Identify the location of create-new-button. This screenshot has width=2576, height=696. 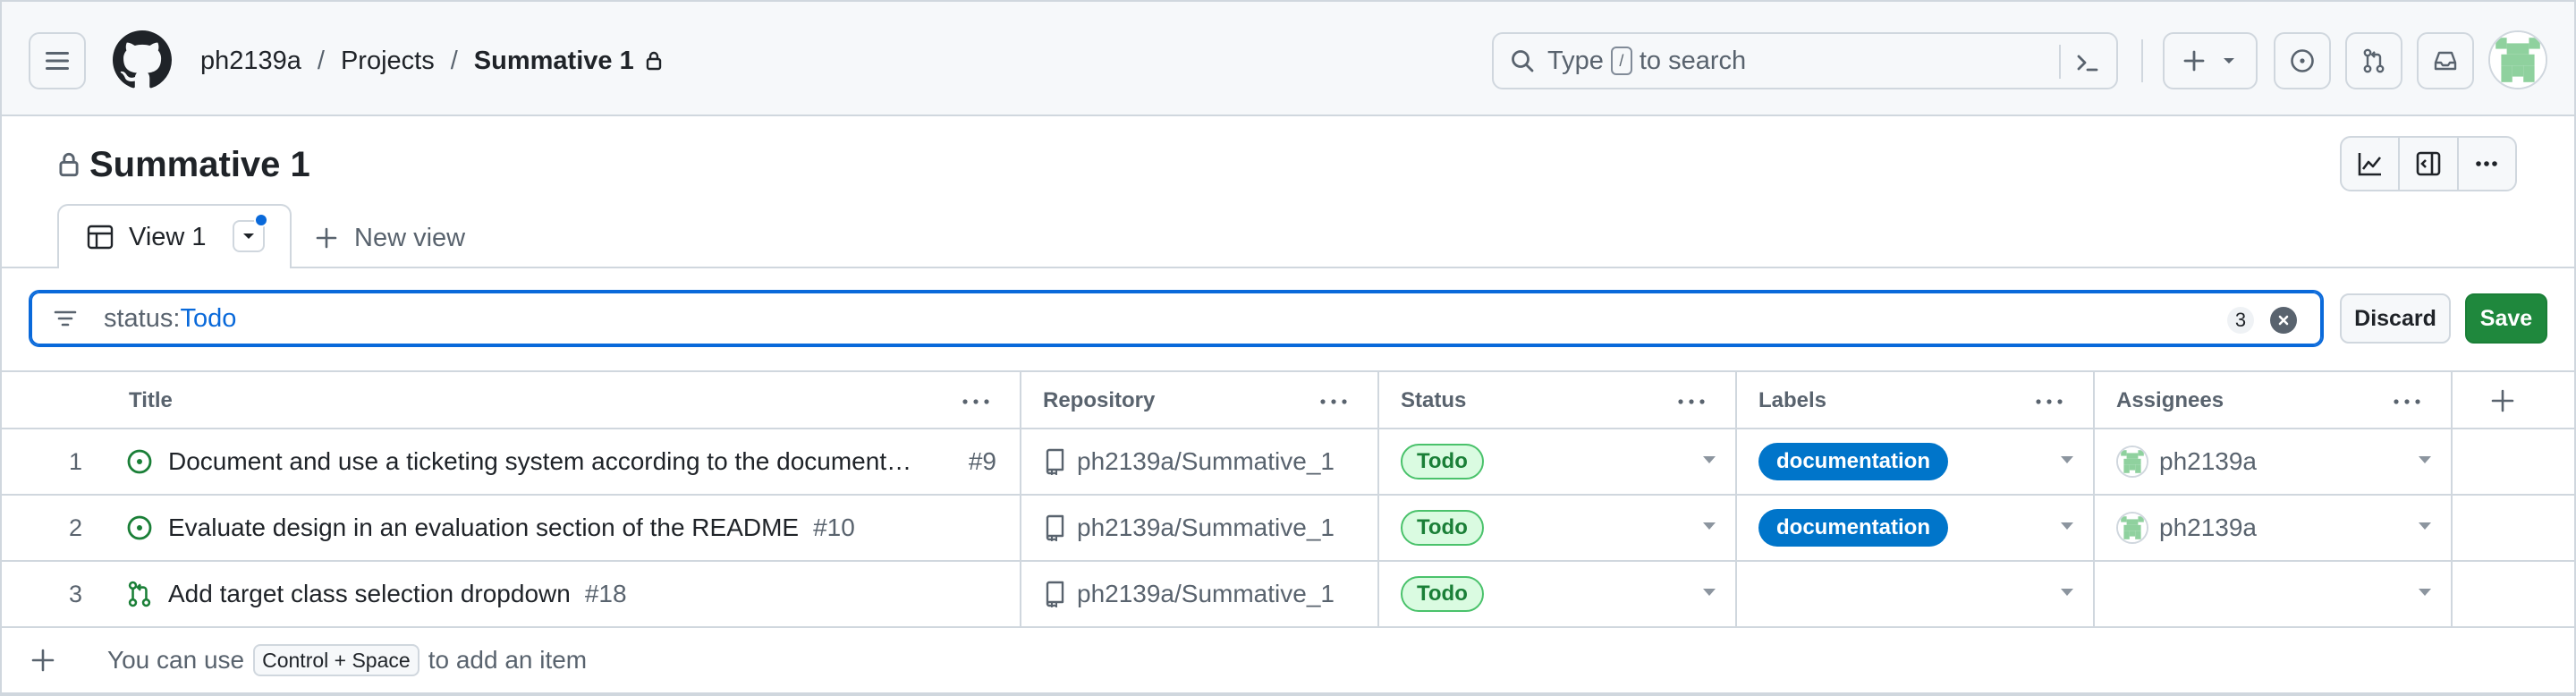
(2210, 60).